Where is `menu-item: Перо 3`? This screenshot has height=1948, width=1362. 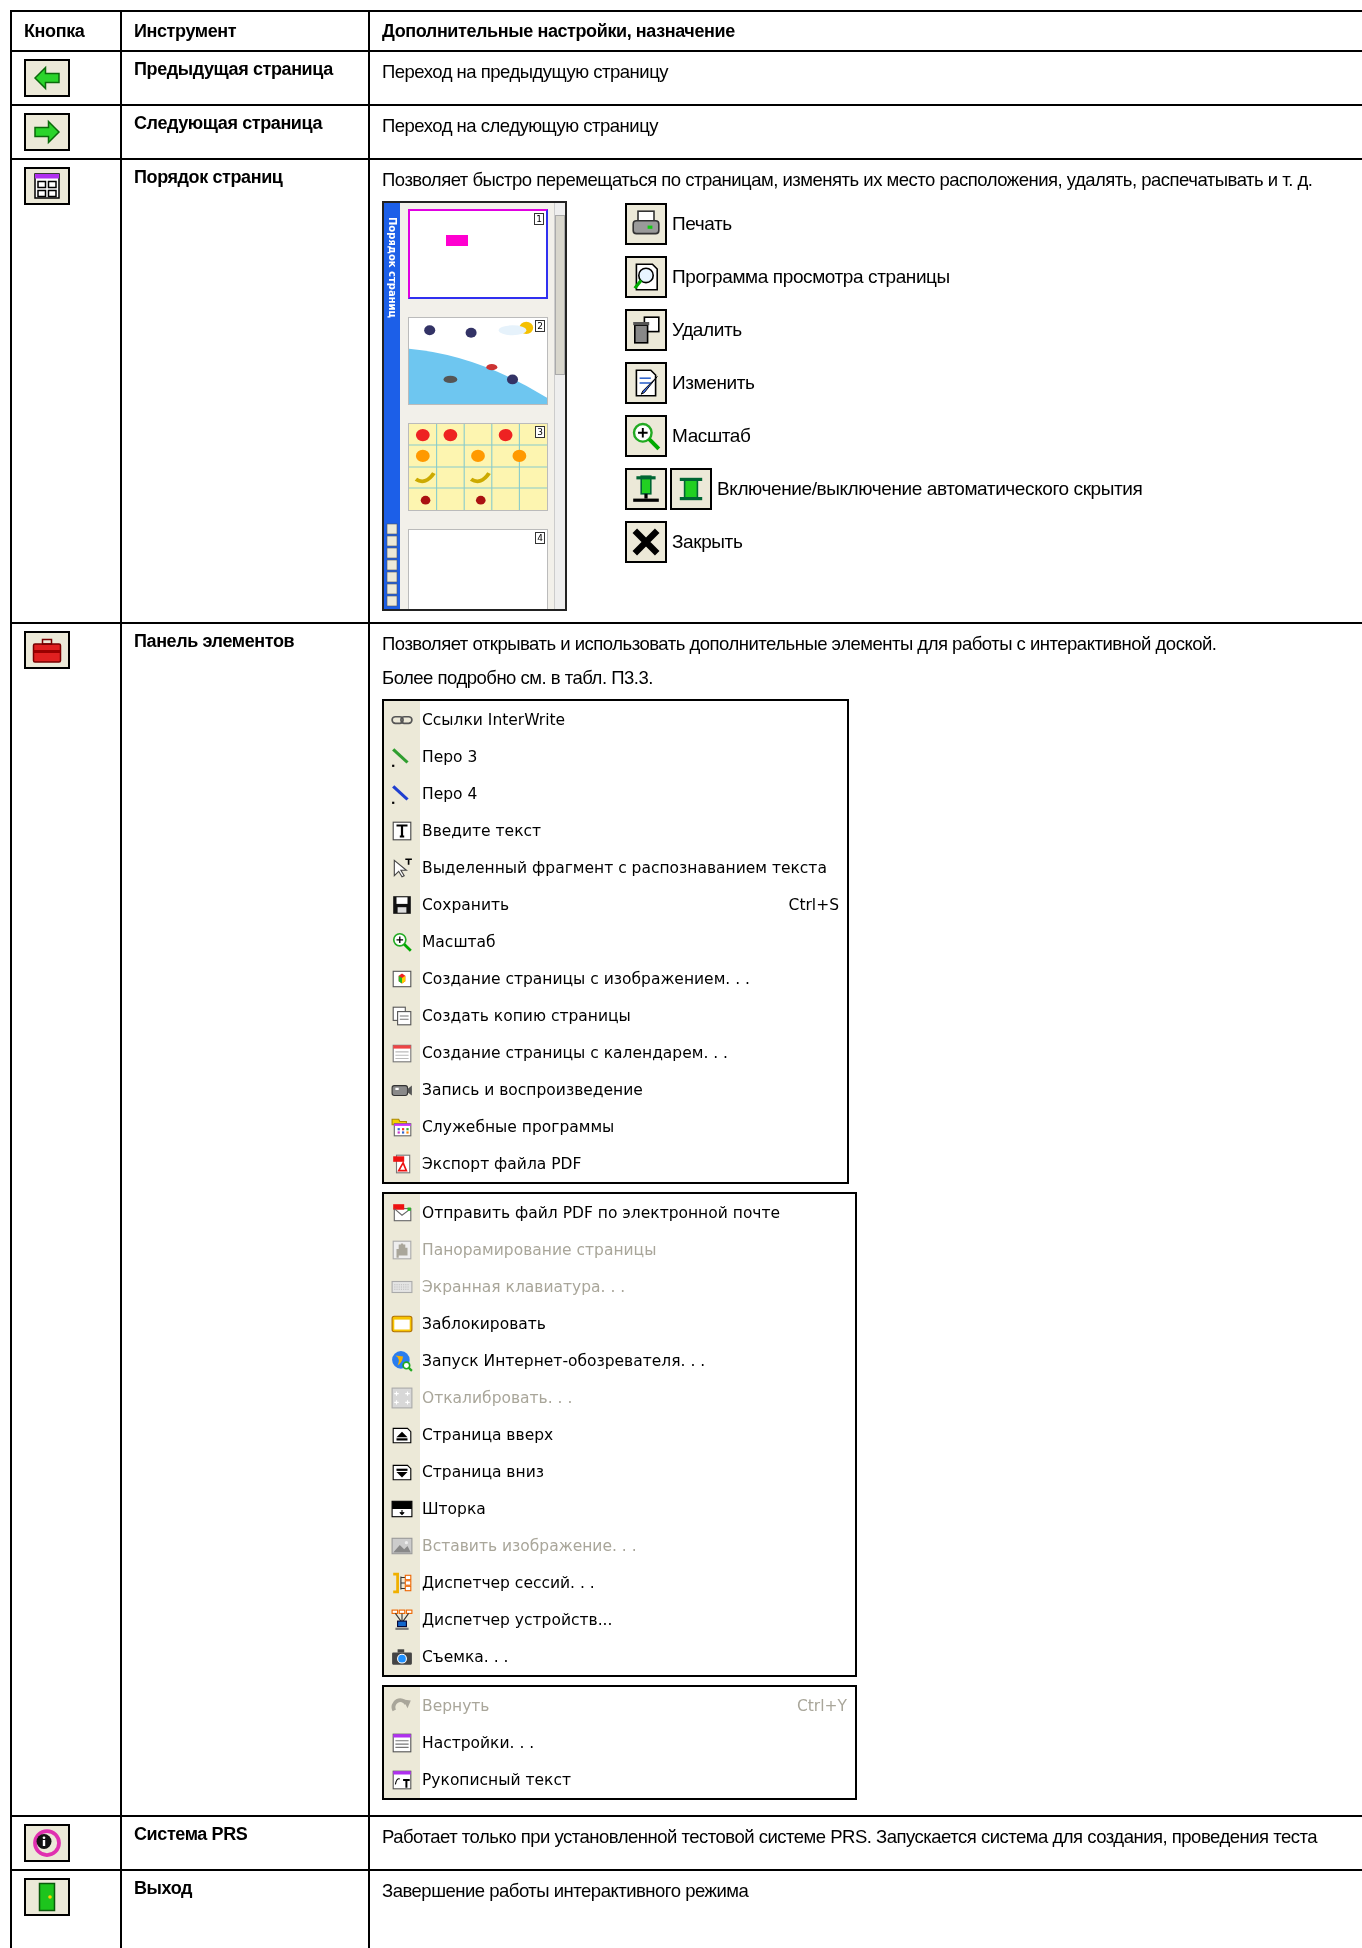 menu-item: Перо 3 is located at coordinates (615, 756).